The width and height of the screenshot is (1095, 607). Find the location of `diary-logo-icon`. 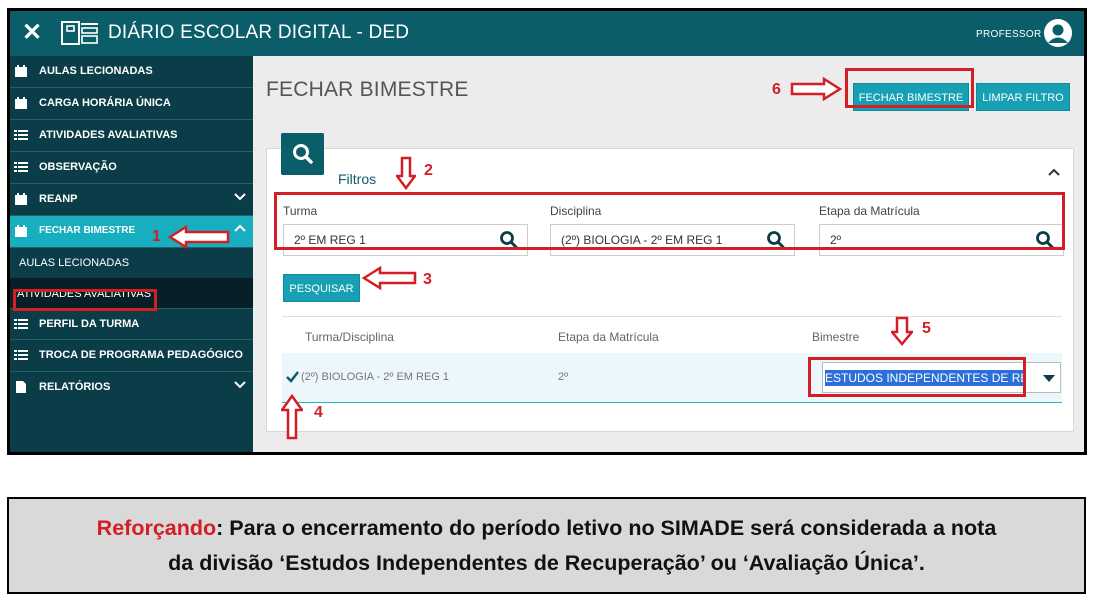

diary-logo-icon is located at coordinates (79, 33).